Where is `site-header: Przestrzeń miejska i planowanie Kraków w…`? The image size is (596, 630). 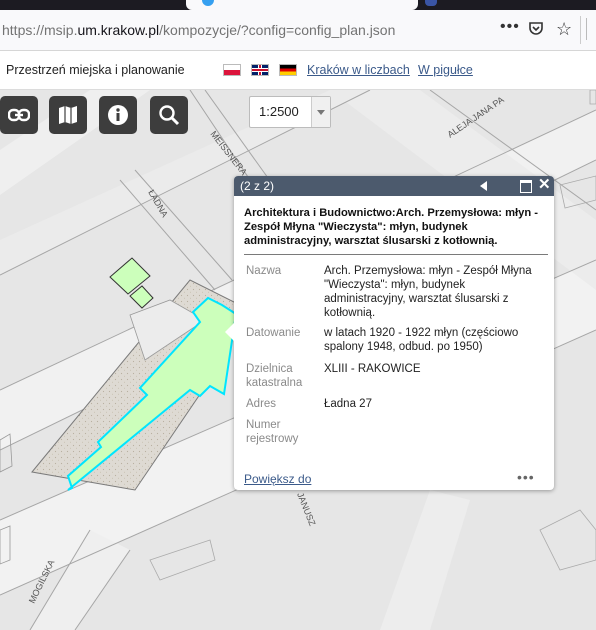 site-header: Przestrzeń miejska i planowanie Kraków w… is located at coordinates (298, 70).